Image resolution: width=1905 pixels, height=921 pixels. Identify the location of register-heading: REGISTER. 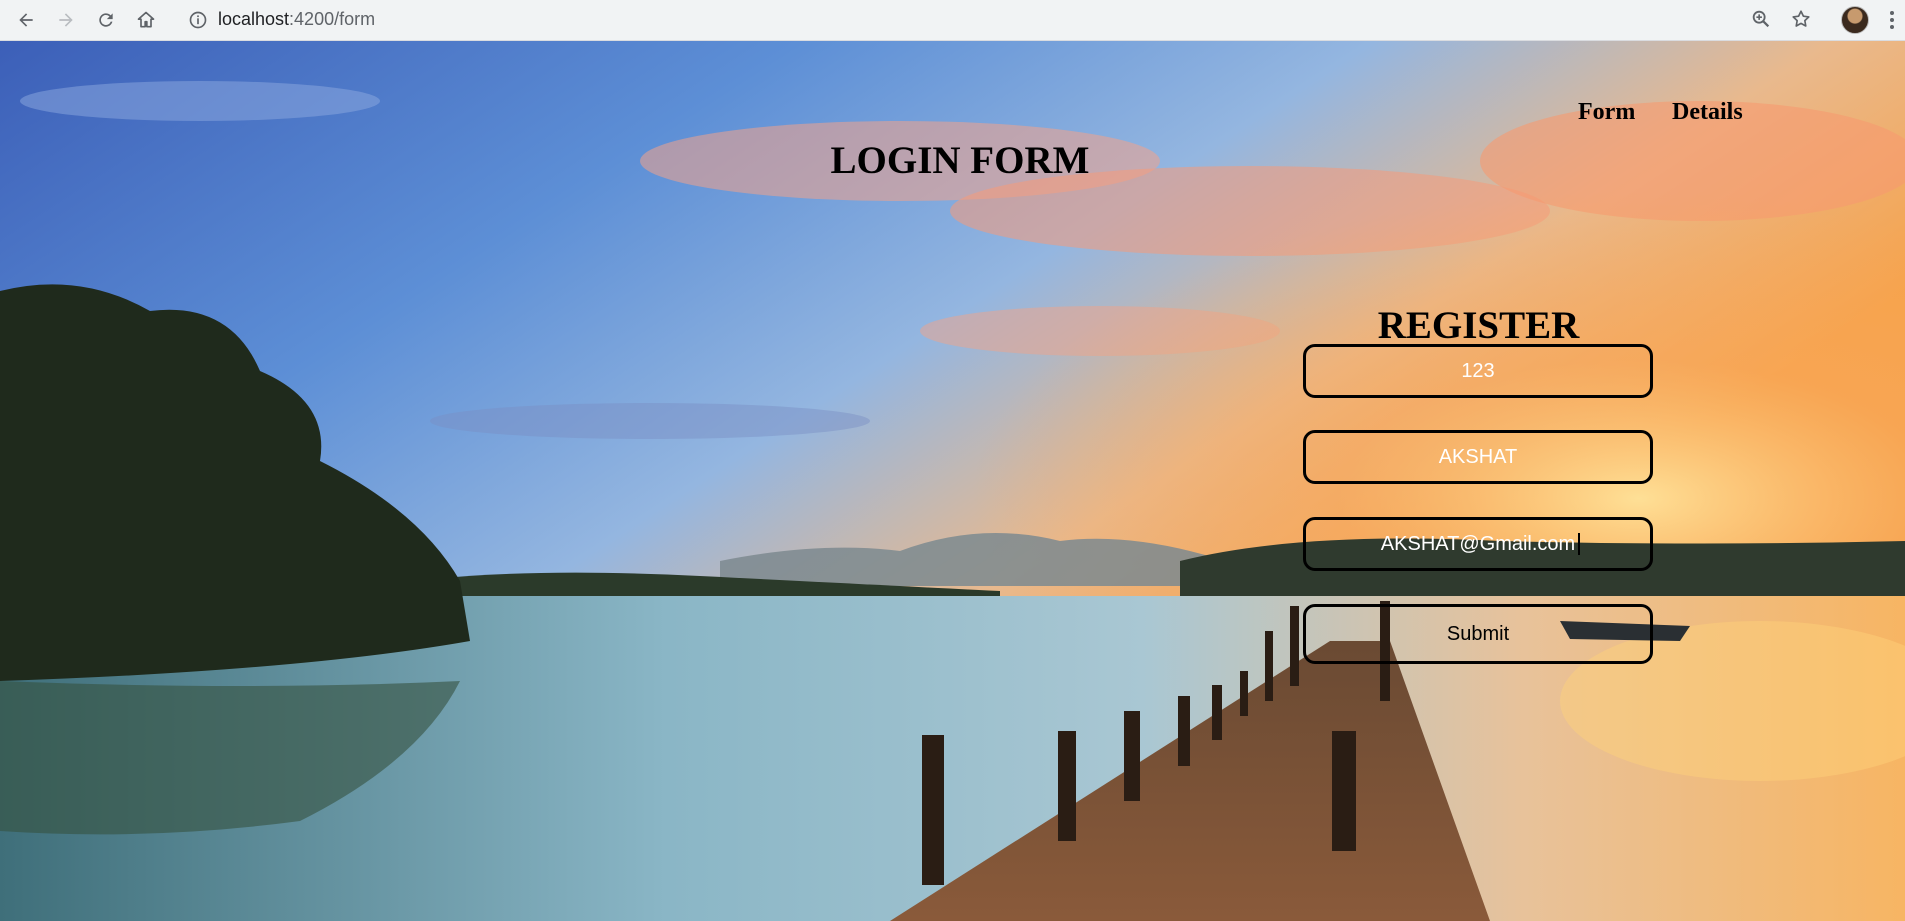
(1478, 325).